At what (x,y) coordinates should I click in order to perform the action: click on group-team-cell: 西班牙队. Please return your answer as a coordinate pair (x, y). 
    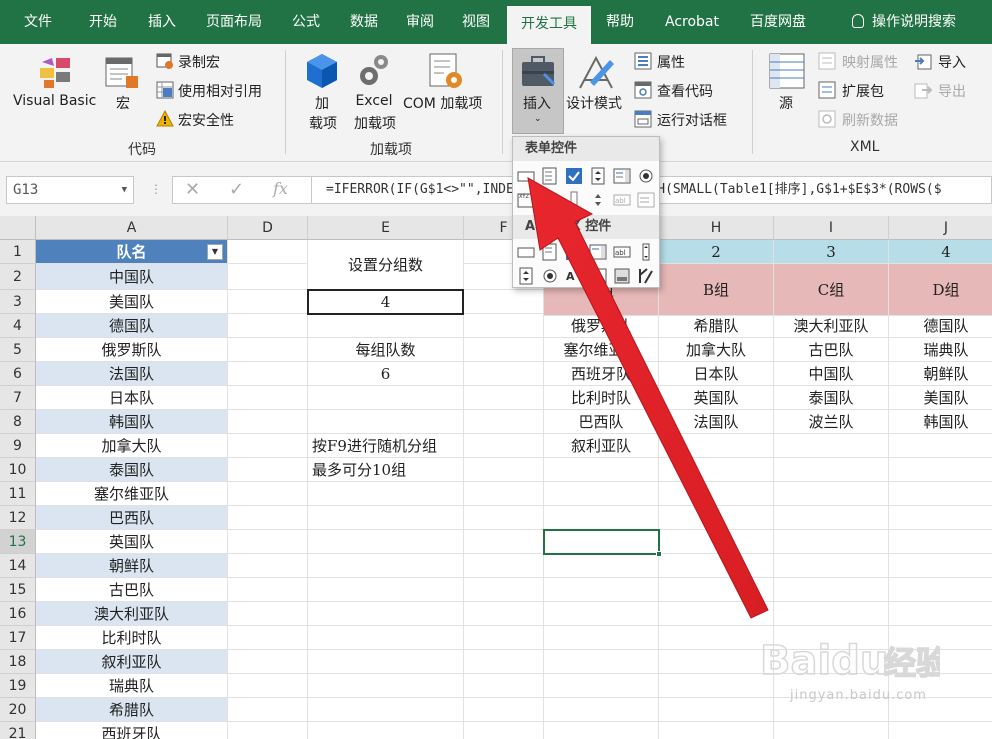
    Looking at the image, I should click on (601, 374).